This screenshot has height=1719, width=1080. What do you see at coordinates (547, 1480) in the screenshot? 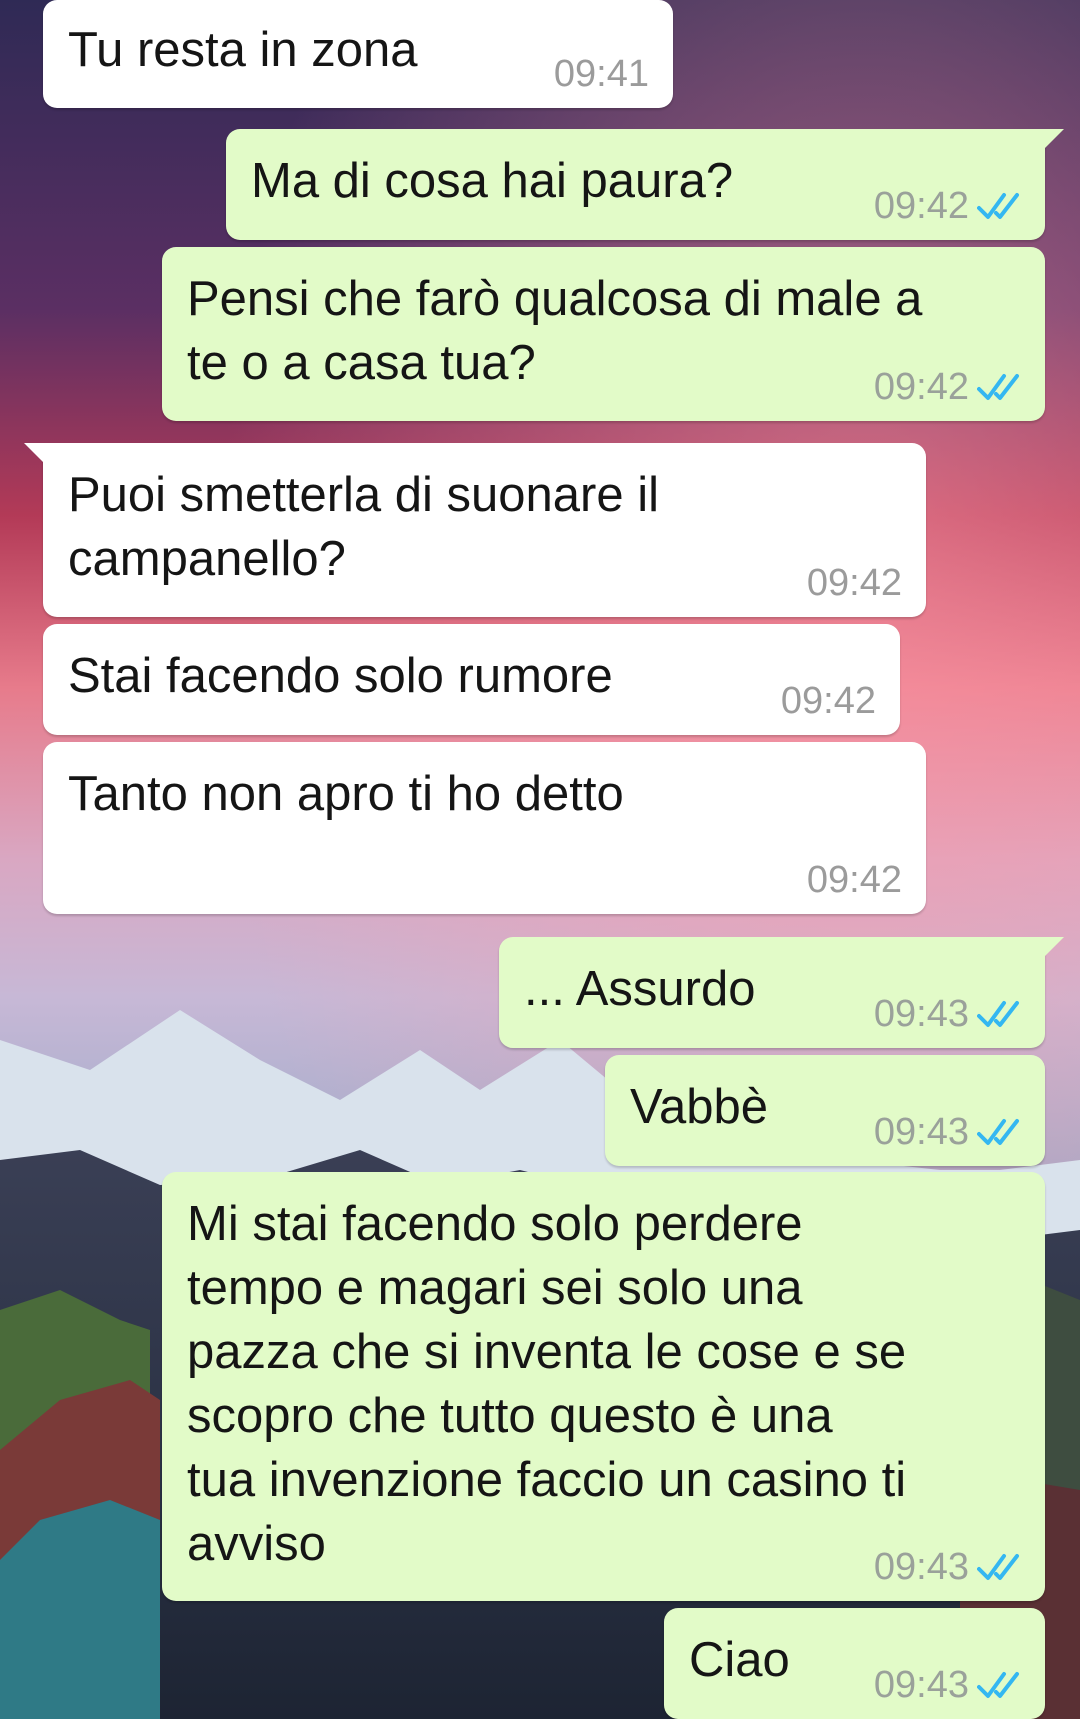
I see `message-text-line: tua invenzione faccio un casino ti` at bounding box center [547, 1480].